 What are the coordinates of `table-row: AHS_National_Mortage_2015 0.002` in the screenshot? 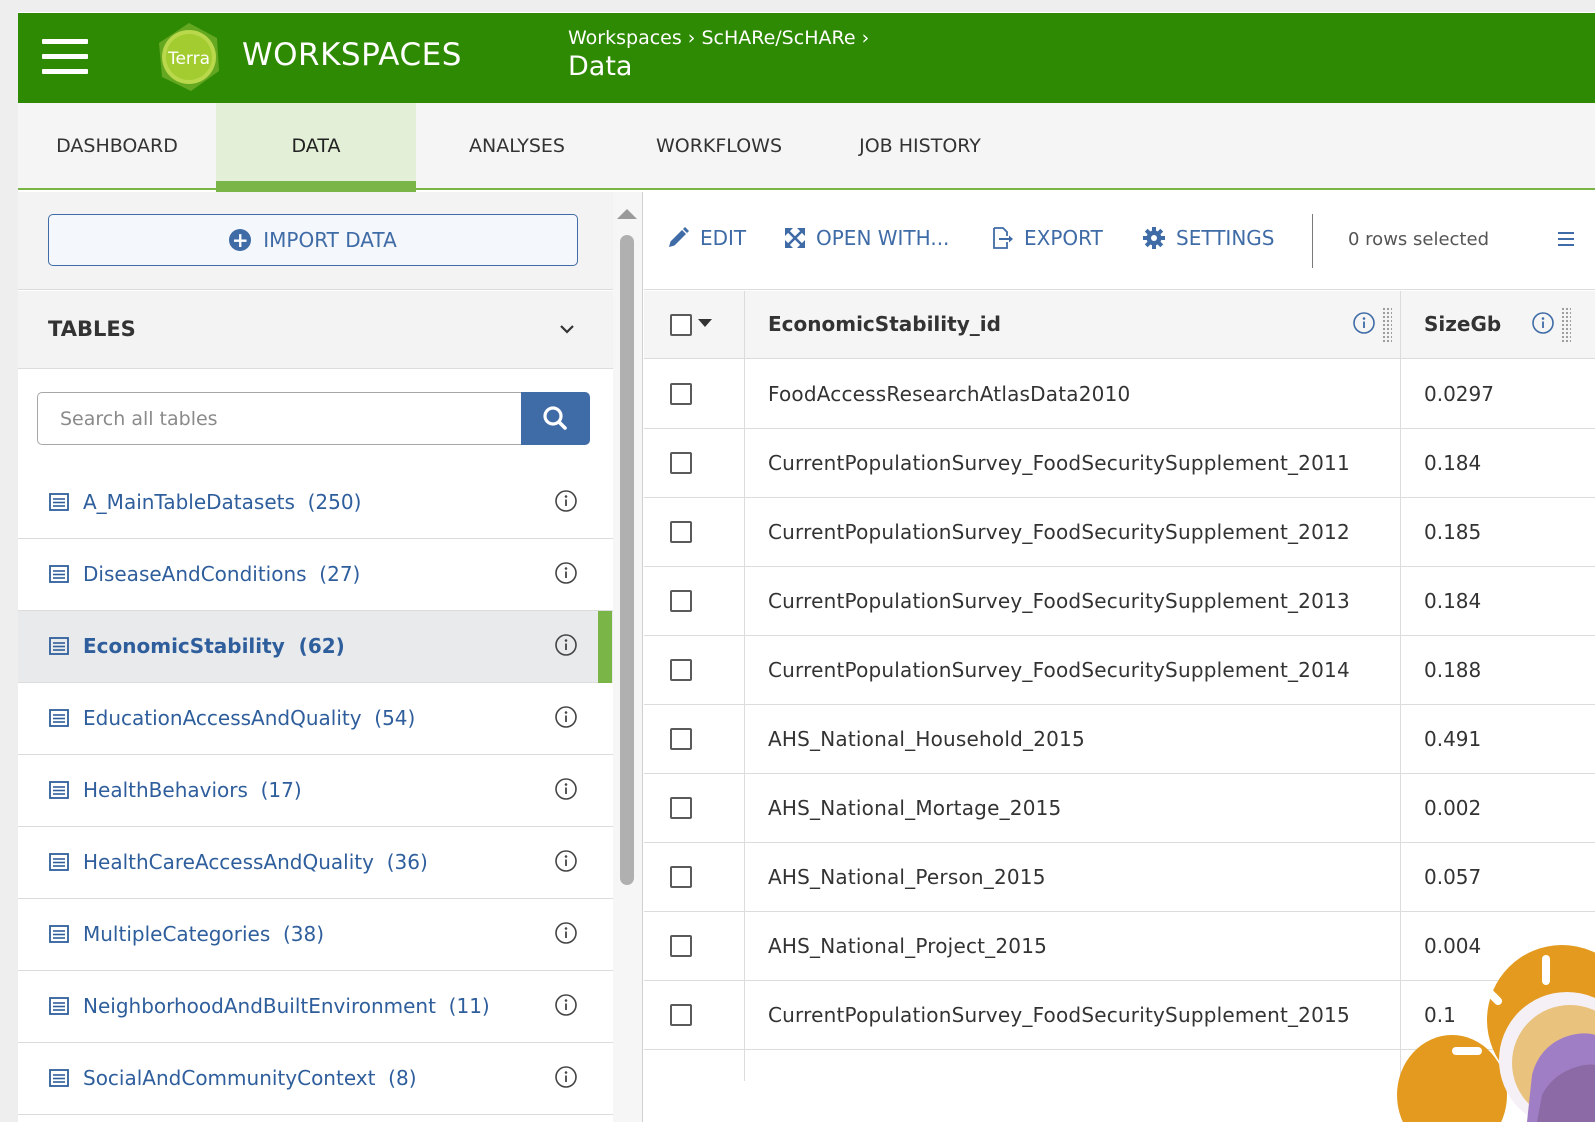 It's located at (1119, 808).